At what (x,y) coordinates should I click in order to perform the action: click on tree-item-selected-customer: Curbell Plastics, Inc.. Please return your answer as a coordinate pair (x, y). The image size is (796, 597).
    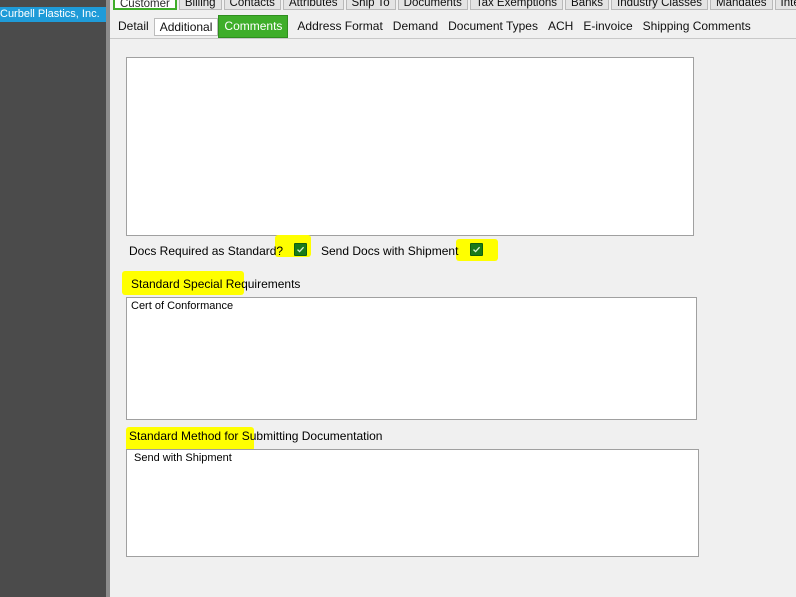
    Looking at the image, I should click on (53, 14).